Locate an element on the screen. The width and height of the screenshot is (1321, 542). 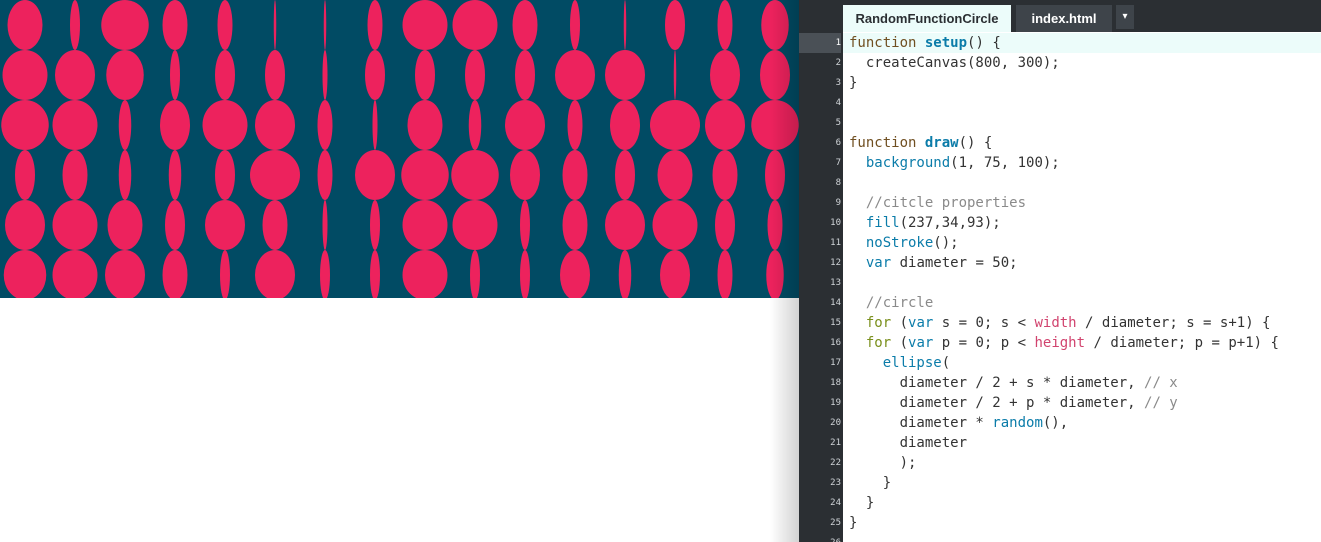
code-line: //citcle properties is located at coordinates (1085, 203).